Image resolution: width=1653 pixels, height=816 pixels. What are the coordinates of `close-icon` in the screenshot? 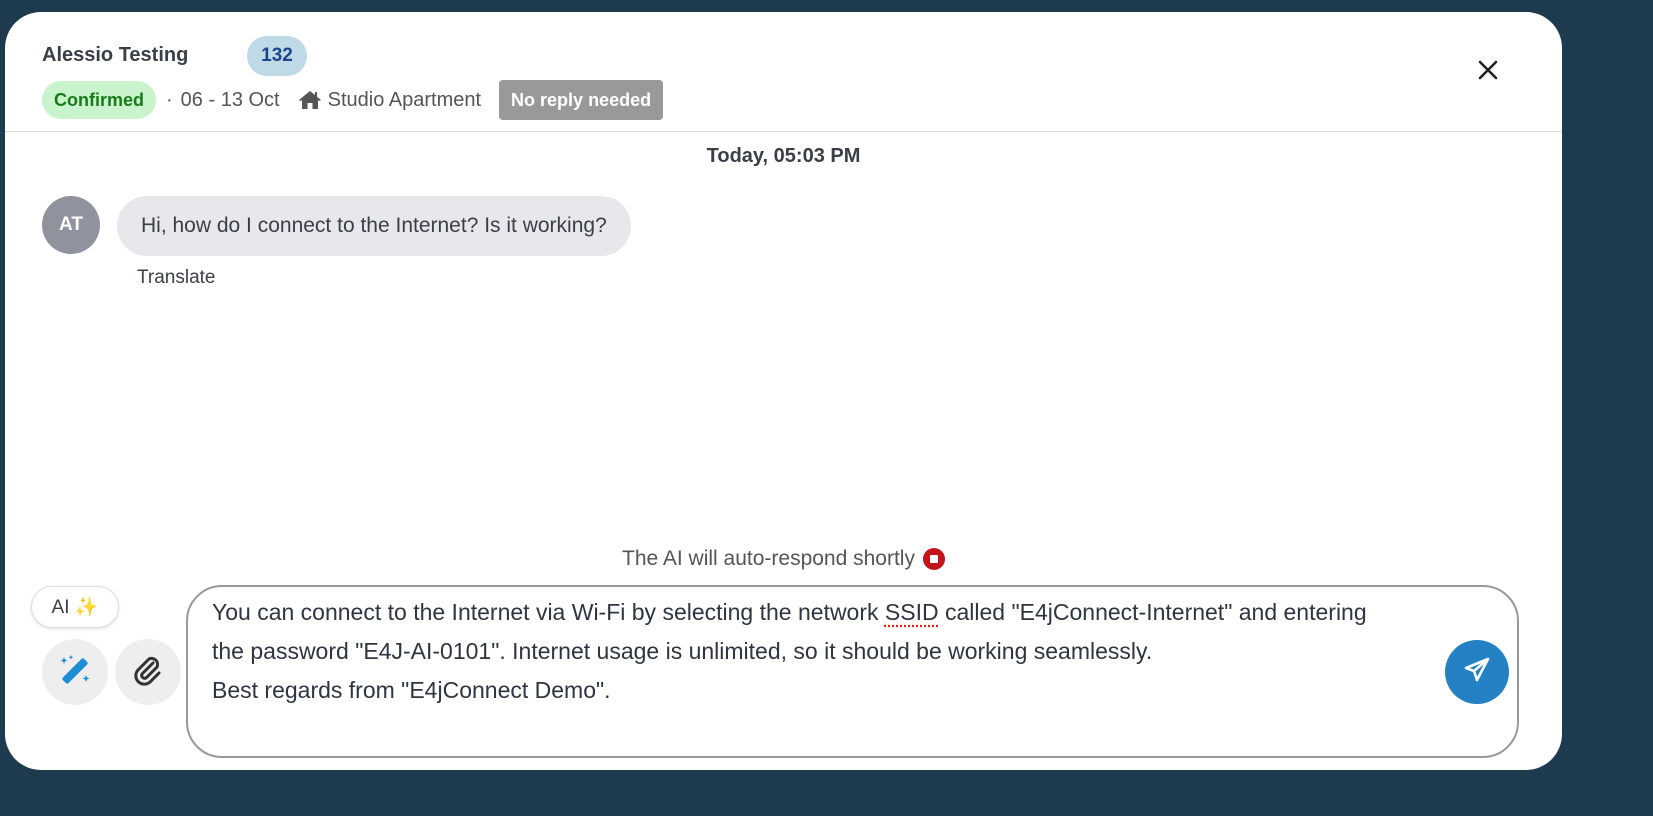 It's located at (1488, 70).